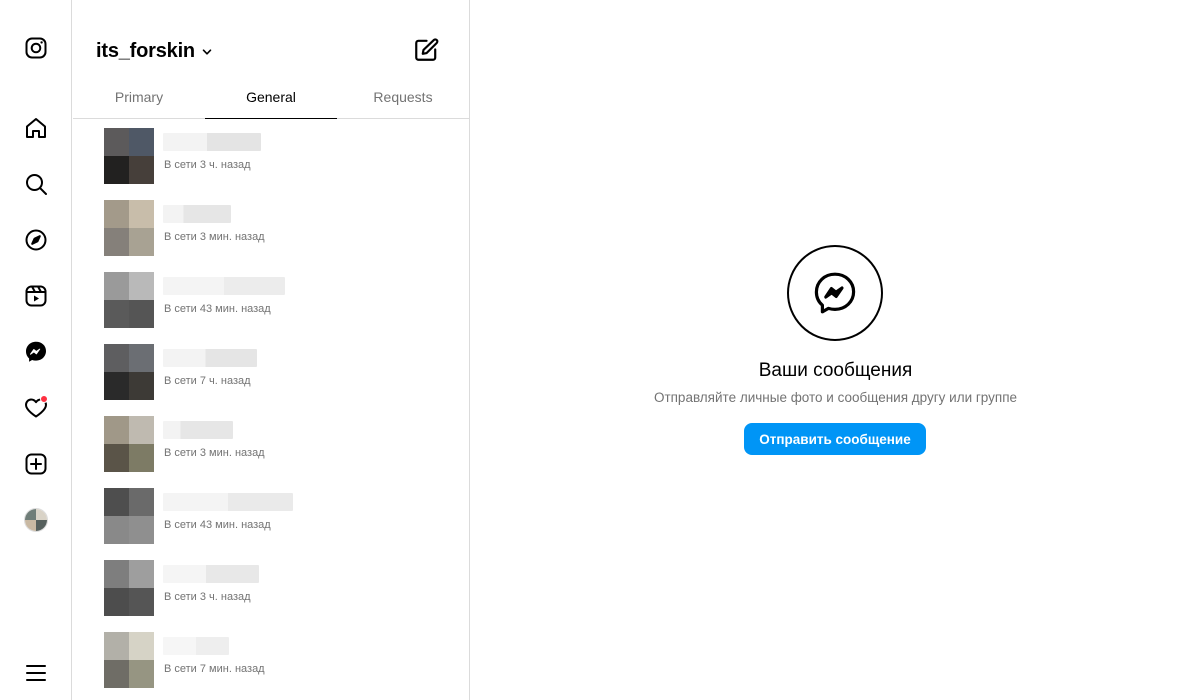  I want to click on thread-status: В сети 7 ч. назад, so click(207, 381).